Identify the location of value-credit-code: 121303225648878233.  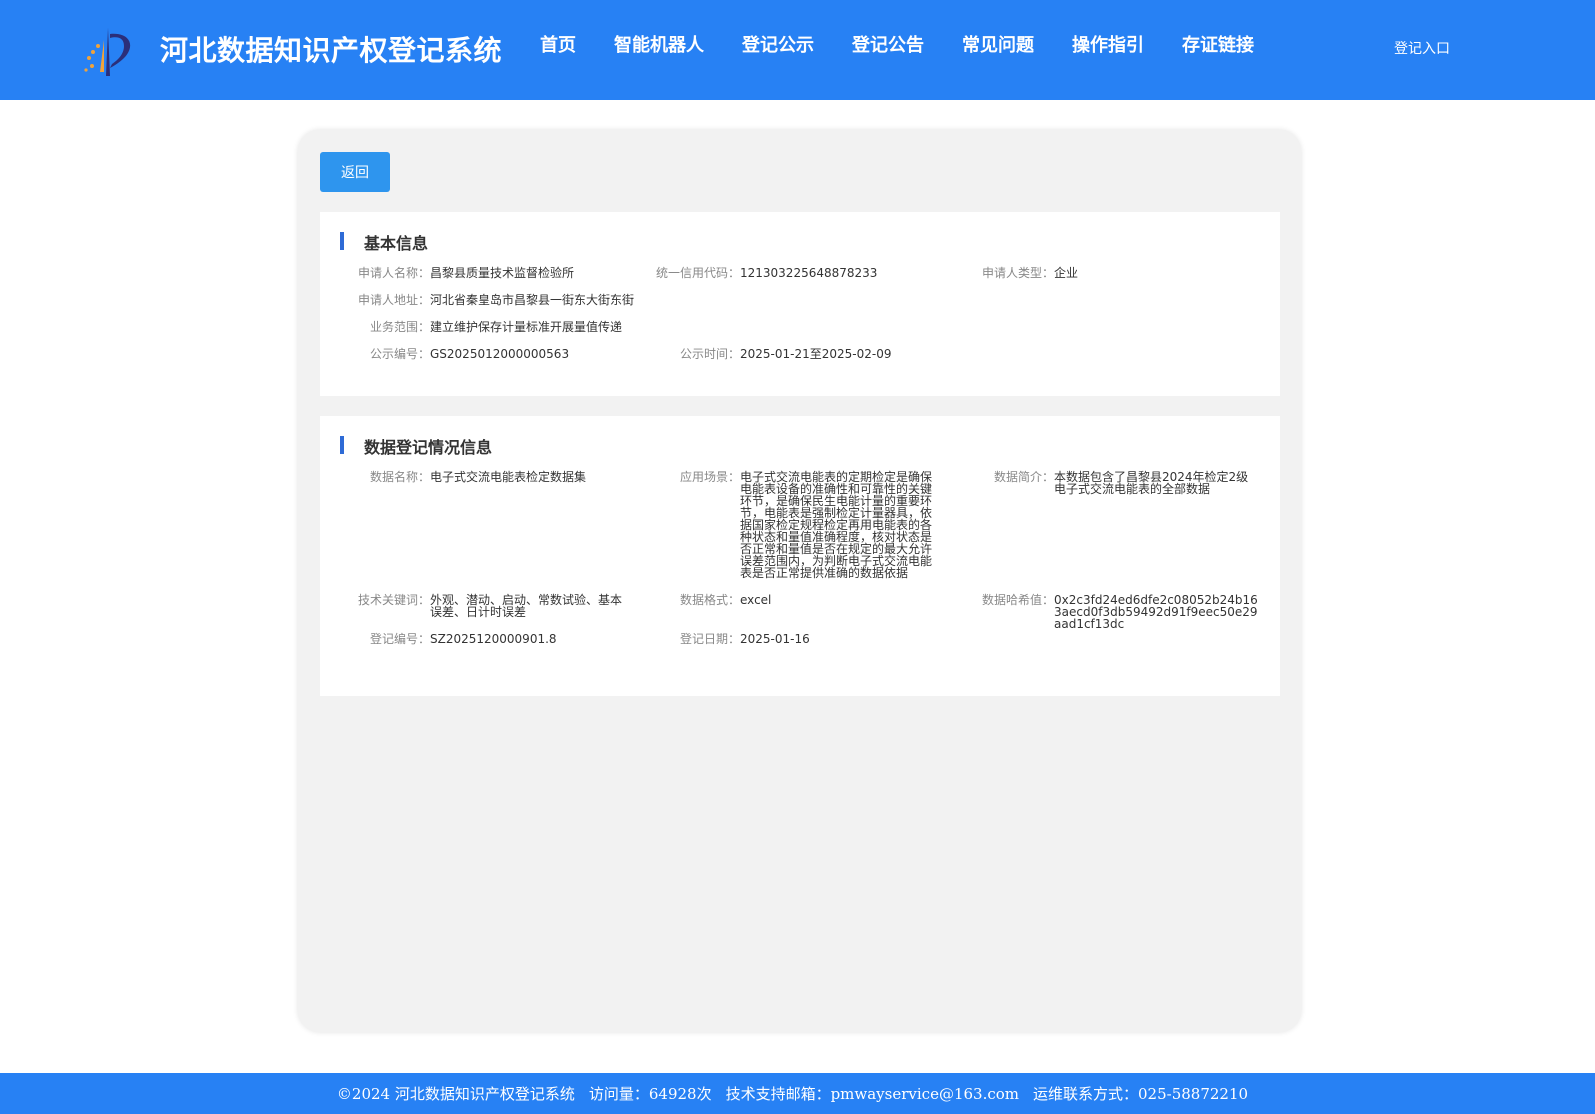
(809, 273).